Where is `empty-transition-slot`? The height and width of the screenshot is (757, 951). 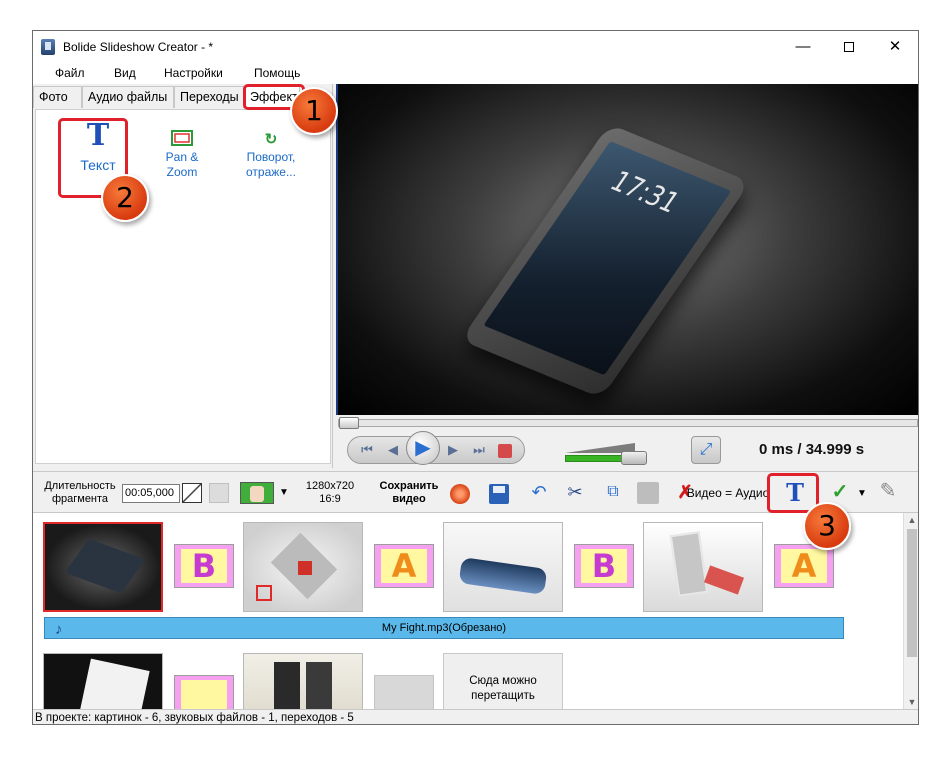
empty-transition-slot is located at coordinates (404, 692).